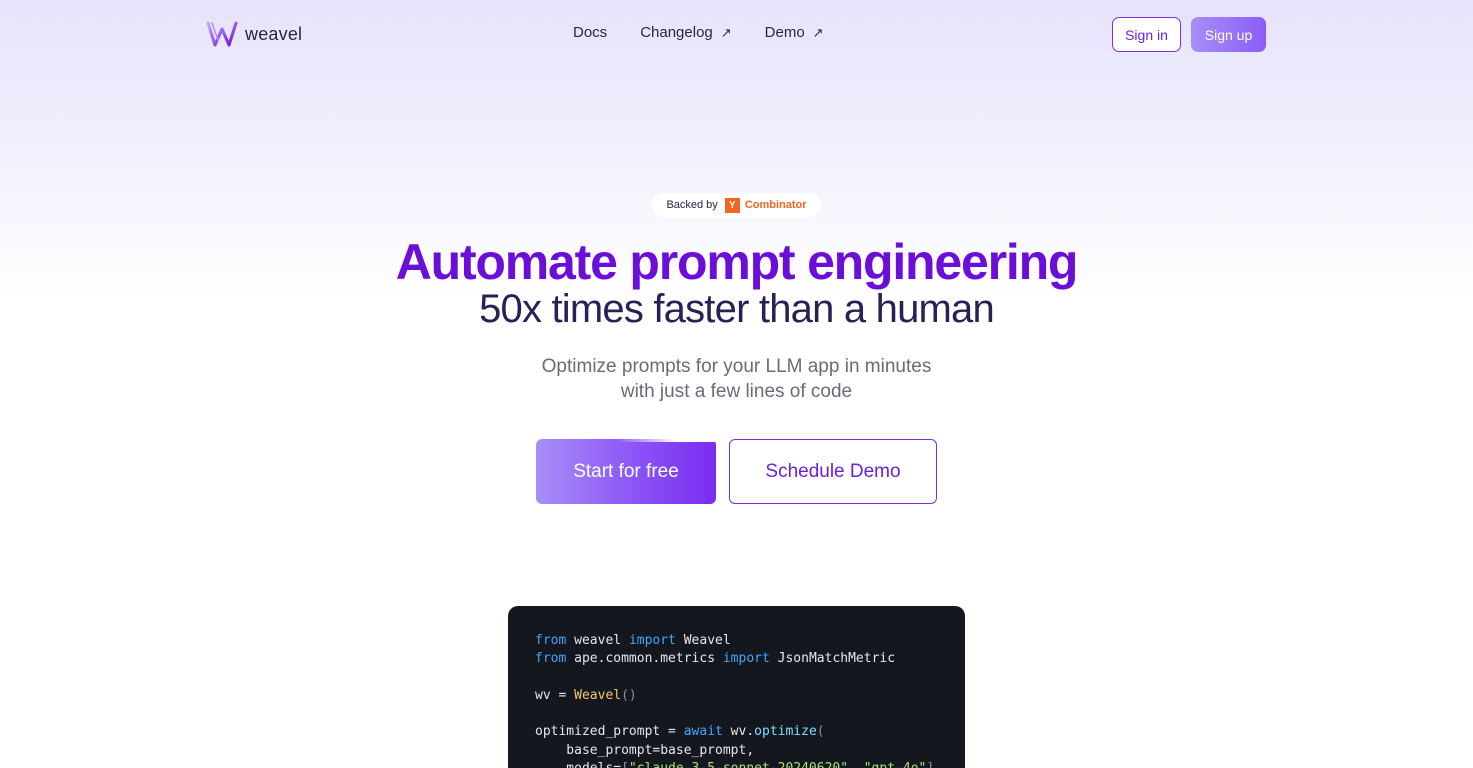 Image resolution: width=1473 pixels, height=768 pixels. Describe the element at coordinates (750, 641) in the screenshot. I see `code-line: from weavel import Weavel` at that location.